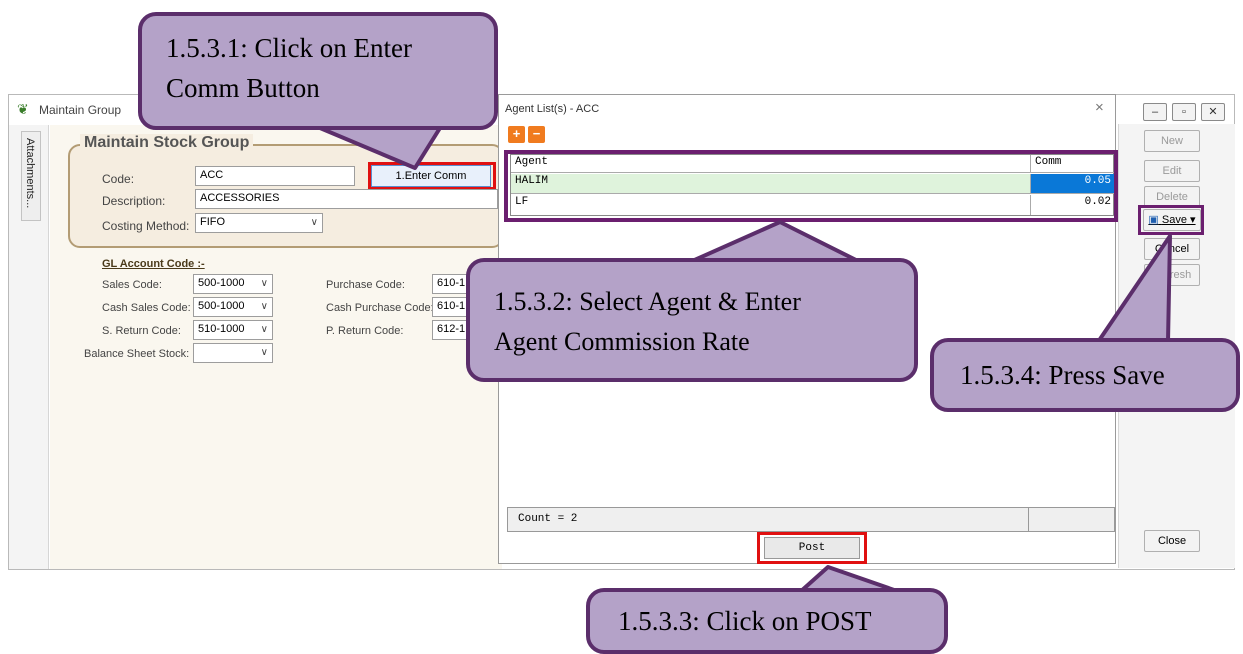 This screenshot has height=654, width=1243. I want to click on callout-2-line2: Agent Commission Rate, so click(622, 341).